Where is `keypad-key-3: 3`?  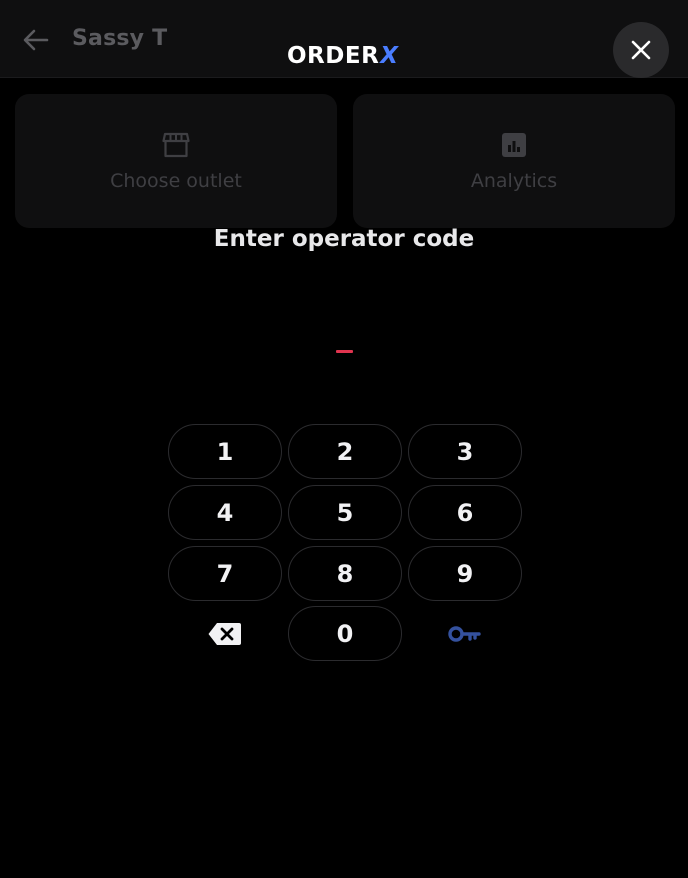 keypad-key-3: 3 is located at coordinates (465, 451).